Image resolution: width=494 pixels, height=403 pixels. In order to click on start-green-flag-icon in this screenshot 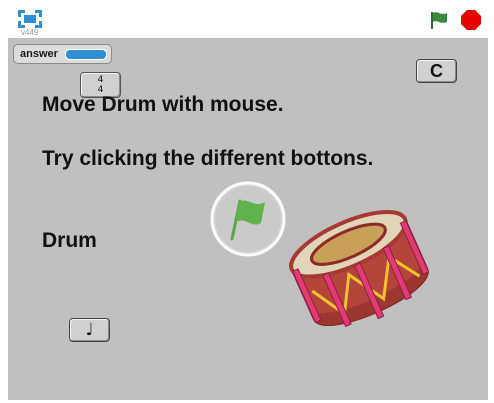, I will do `click(248, 219)`.